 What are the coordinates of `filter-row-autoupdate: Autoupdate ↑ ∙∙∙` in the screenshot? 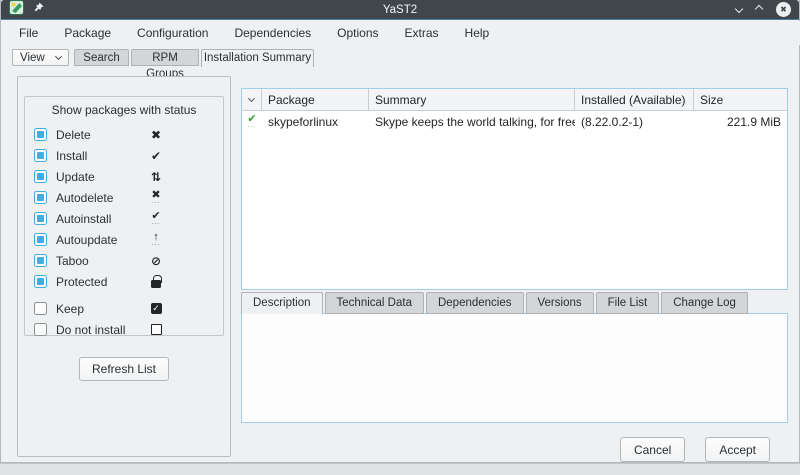 It's located at (124, 239).